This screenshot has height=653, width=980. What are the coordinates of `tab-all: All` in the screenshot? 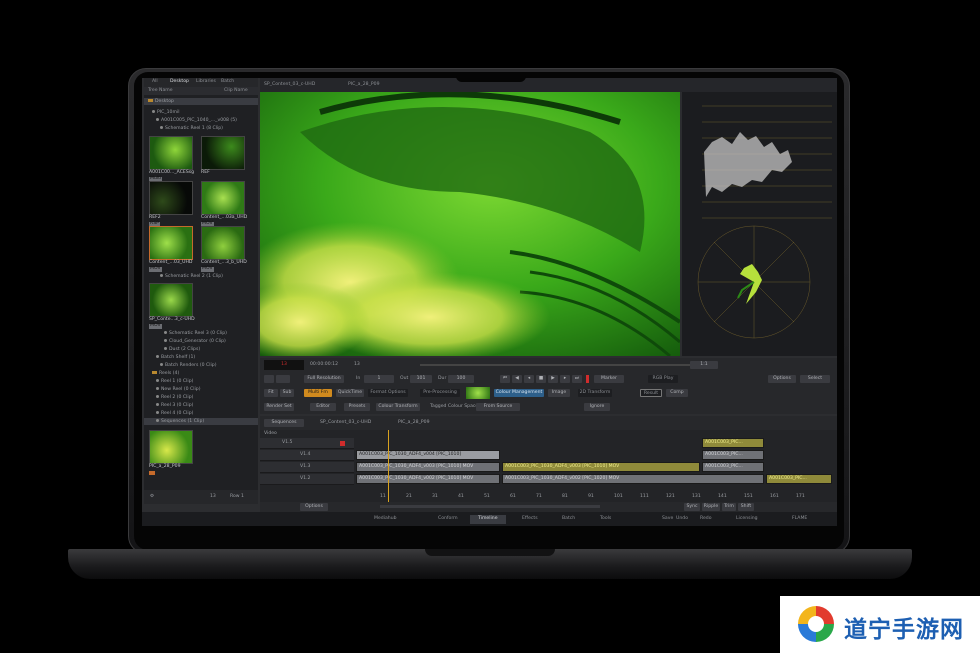 It's located at (155, 82).